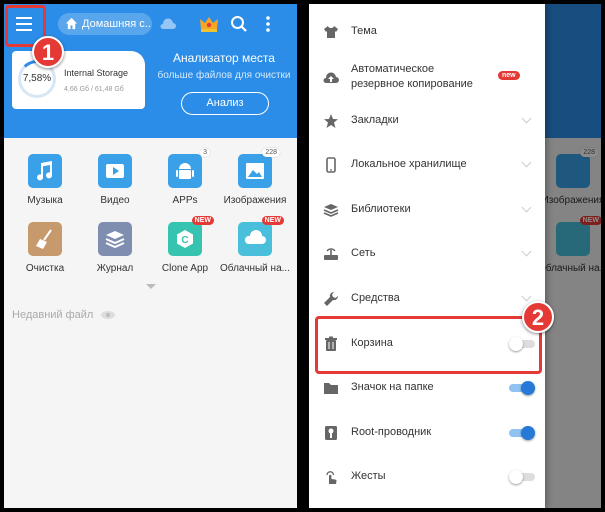 The height and width of the screenshot is (512, 605). Describe the element at coordinates (331, 477) in the screenshot. I see `gesture-icon` at that location.